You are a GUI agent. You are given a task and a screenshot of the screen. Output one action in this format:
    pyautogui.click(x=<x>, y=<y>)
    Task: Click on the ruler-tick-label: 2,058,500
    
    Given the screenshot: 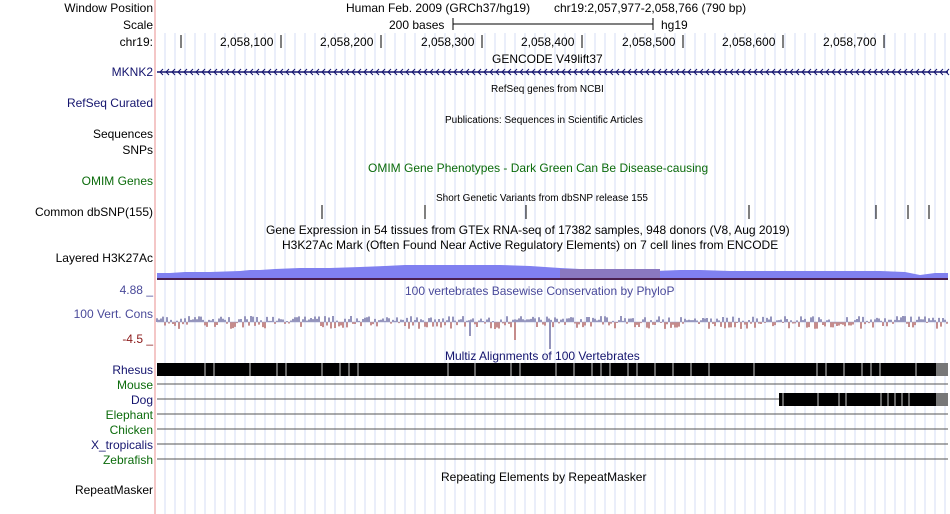 What is the action you would take?
    pyautogui.click(x=649, y=42)
    